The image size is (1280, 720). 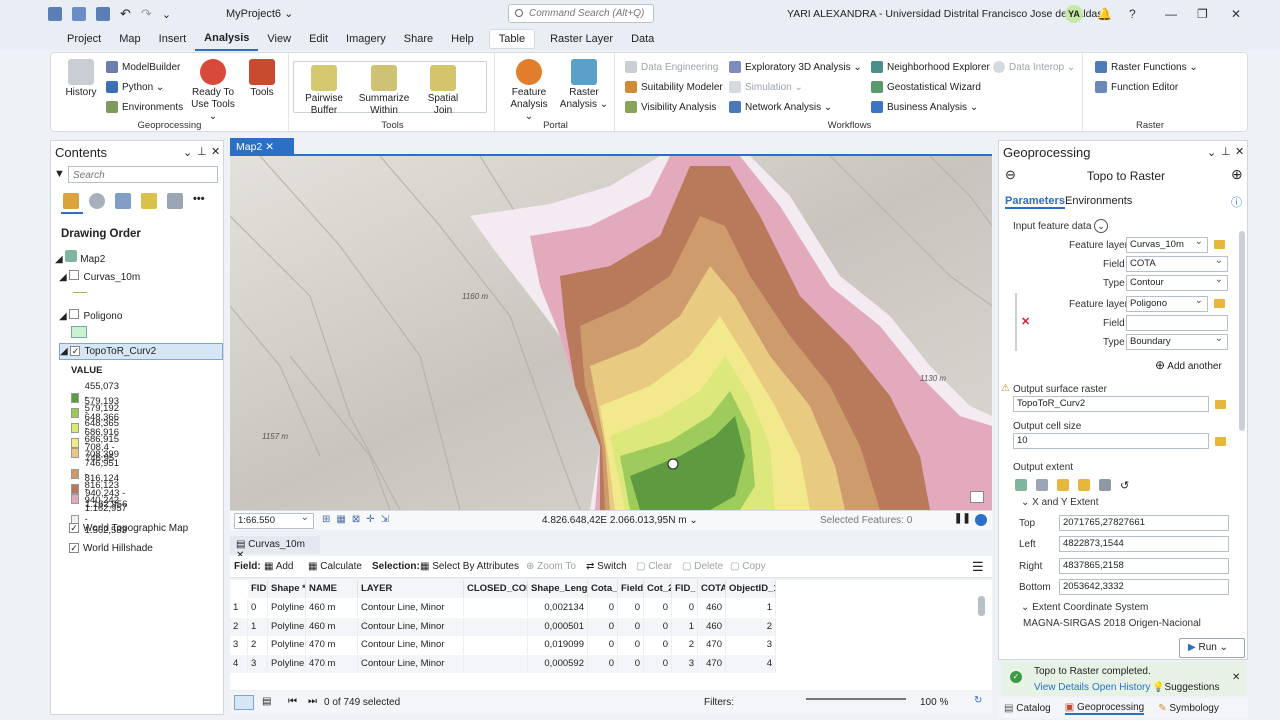 I want to click on copy-button: ▢ Copy, so click(x=748, y=566).